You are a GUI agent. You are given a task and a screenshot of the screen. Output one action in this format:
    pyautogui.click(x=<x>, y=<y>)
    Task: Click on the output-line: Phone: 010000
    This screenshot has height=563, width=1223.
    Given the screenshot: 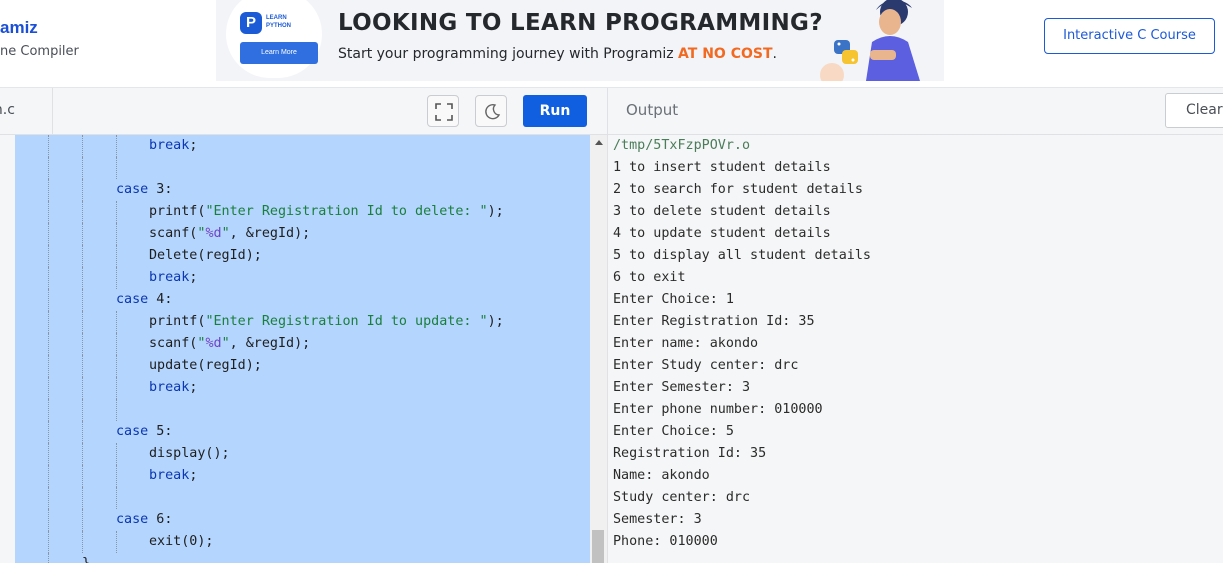 What is the action you would take?
    pyautogui.click(x=665, y=541)
    